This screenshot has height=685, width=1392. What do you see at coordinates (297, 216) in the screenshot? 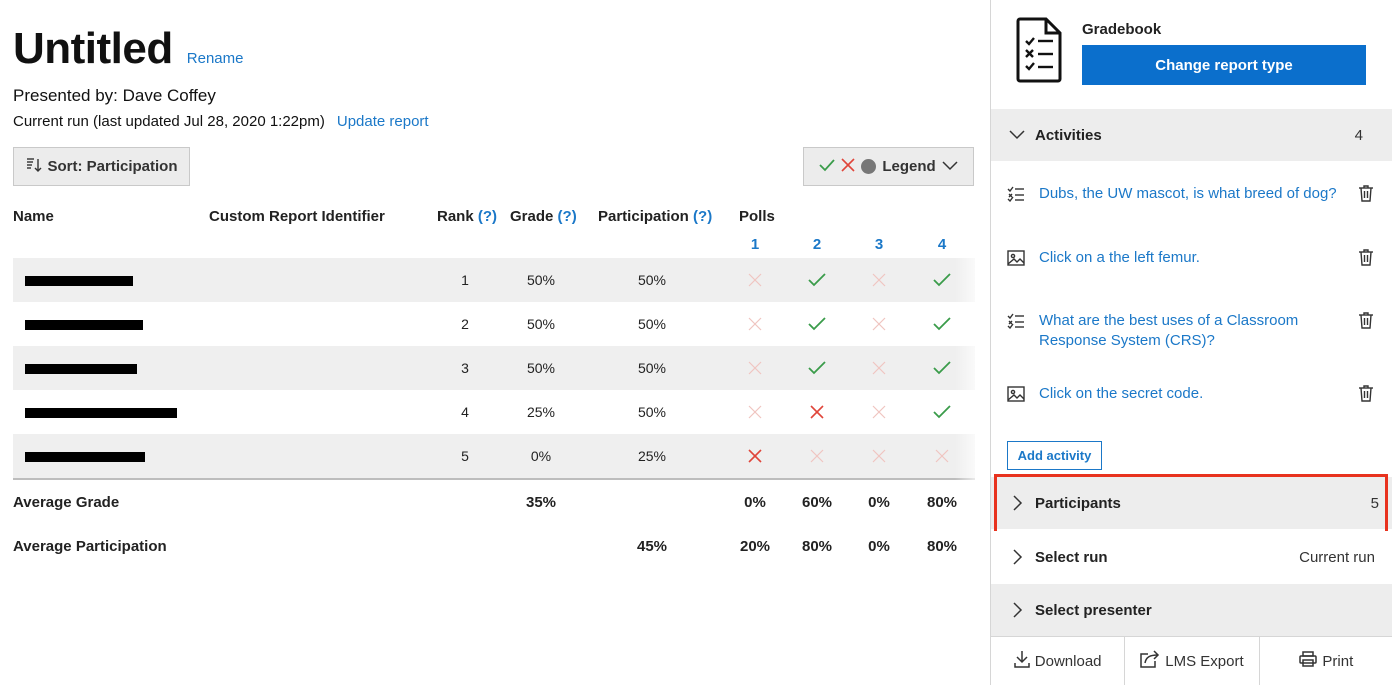
I see `header-custom-id: Custom Report Identifier` at bounding box center [297, 216].